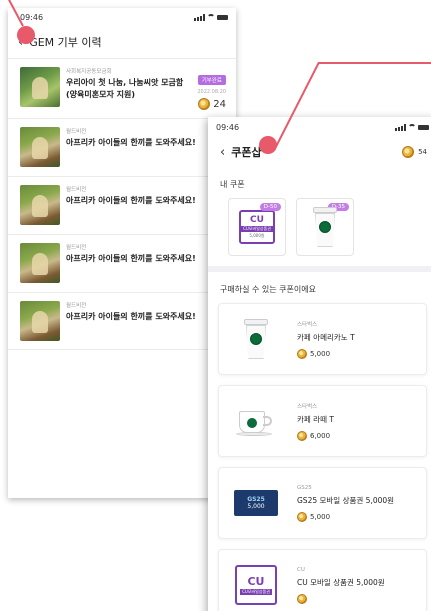 This screenshot has height=611, width=431. What do you see at coordinates (257, 235) in the screenshot?
I see `voucher-amount: 5,000원` at bounding box center [257, 235].